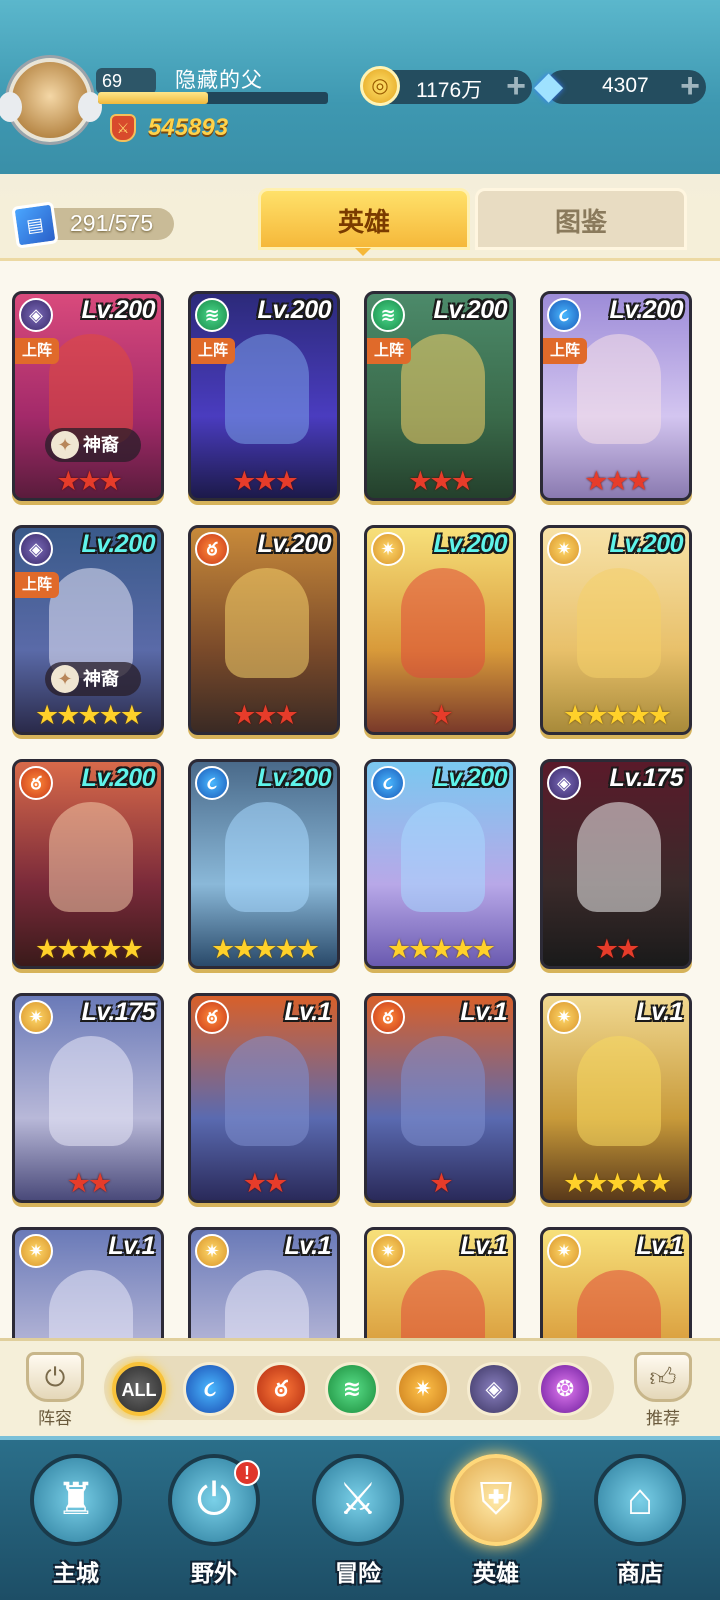 The width and height of the screenshot is (720, 1600). I want to click on gold-value: 1176万, so click(449, 90).